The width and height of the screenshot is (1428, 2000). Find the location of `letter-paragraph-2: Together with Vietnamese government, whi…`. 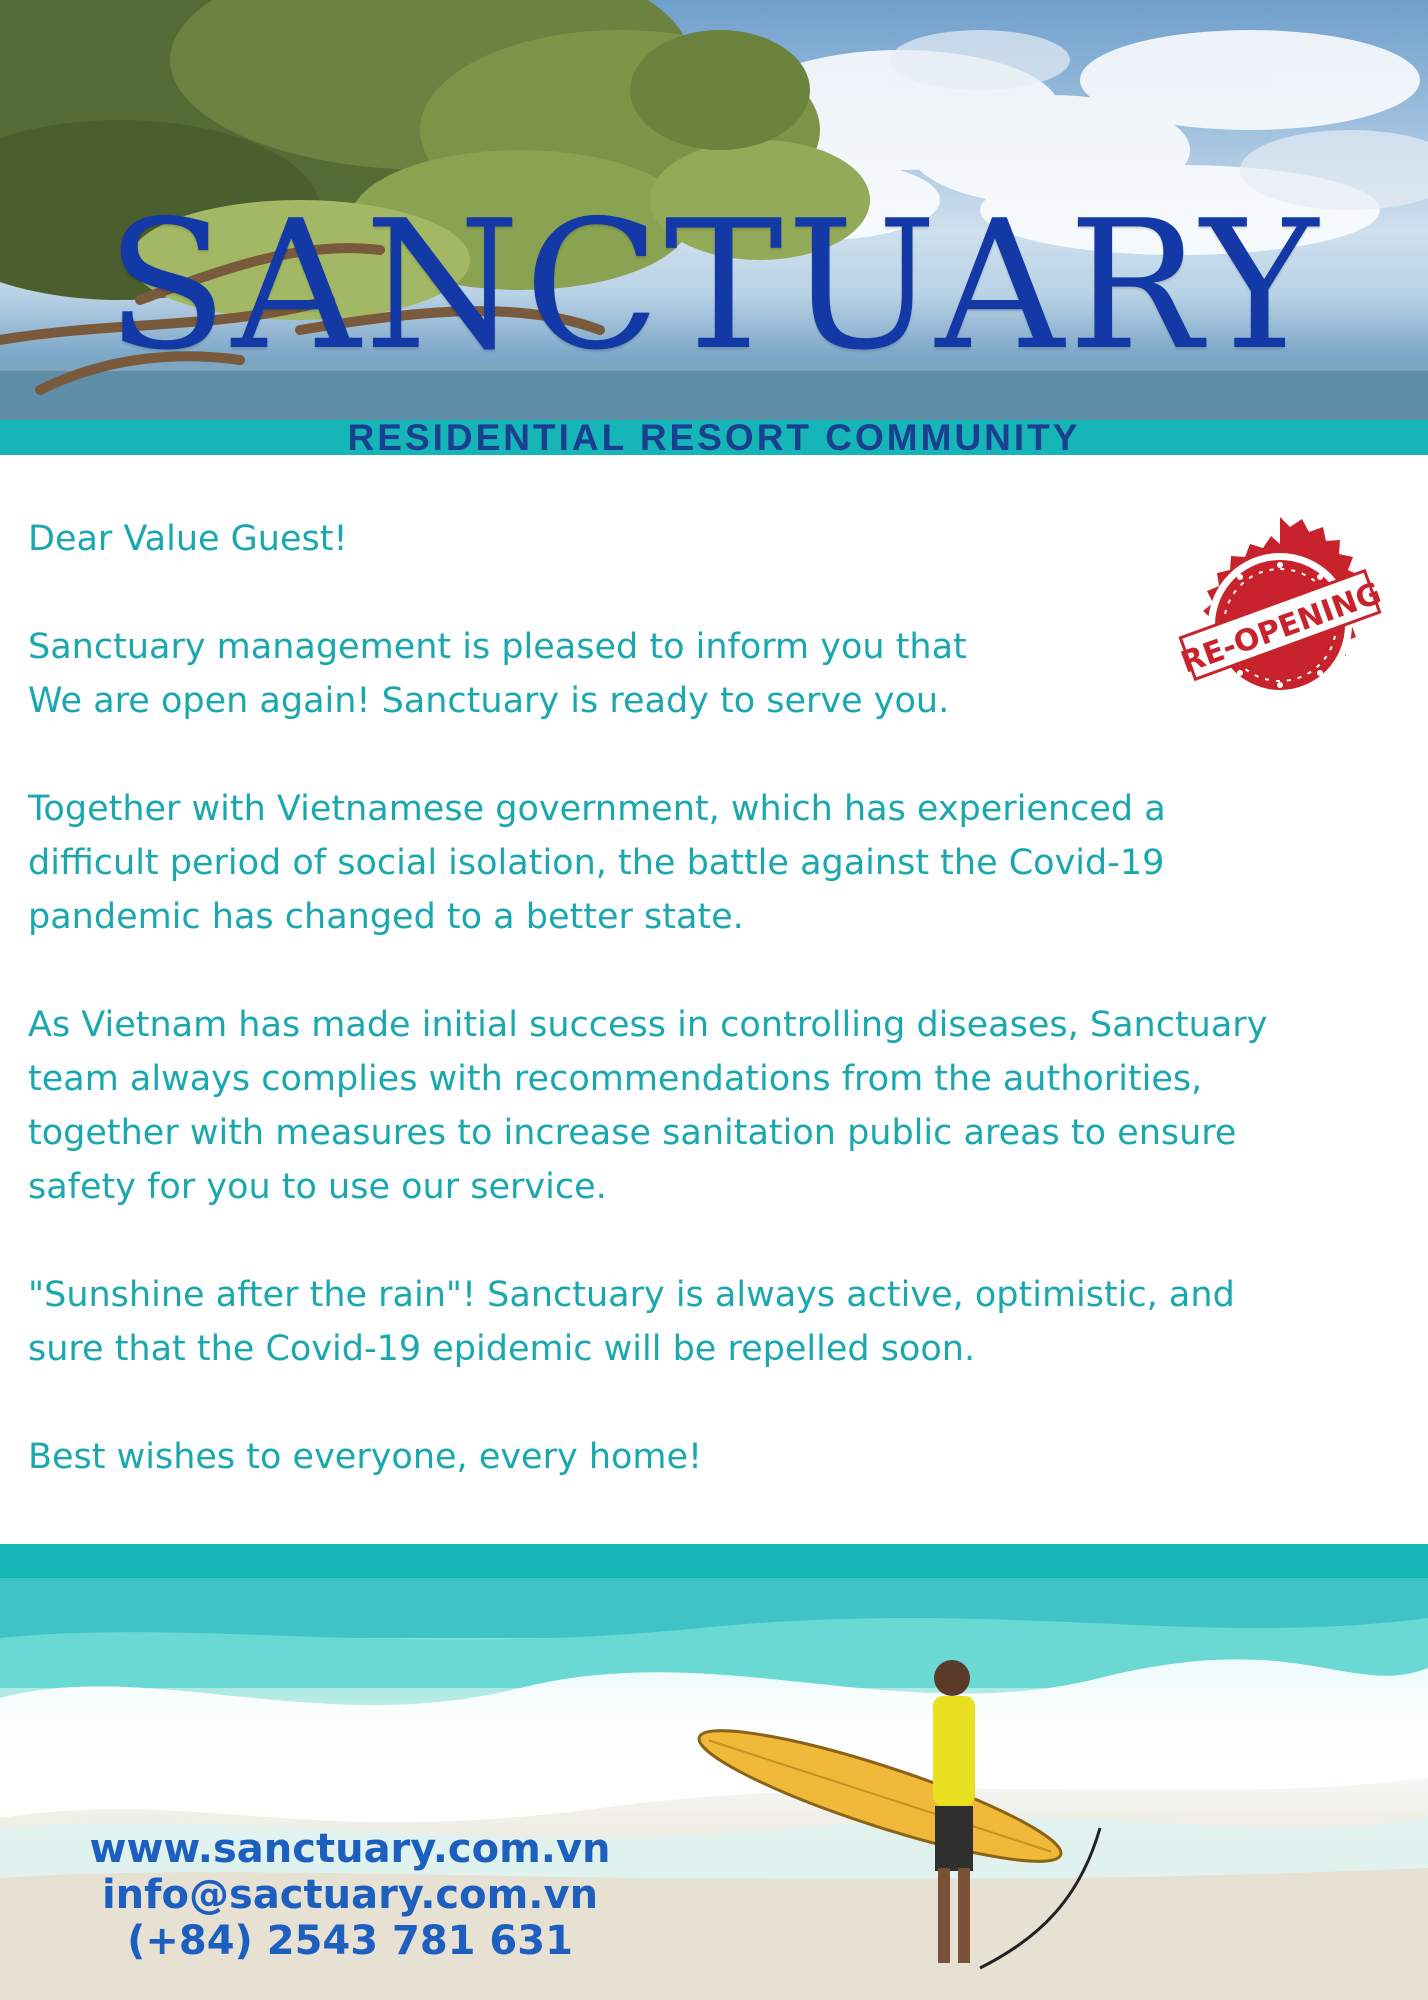

letter-paragraph-2: Together with Vietnamese government, whi… is located at coordinates (597, 863).